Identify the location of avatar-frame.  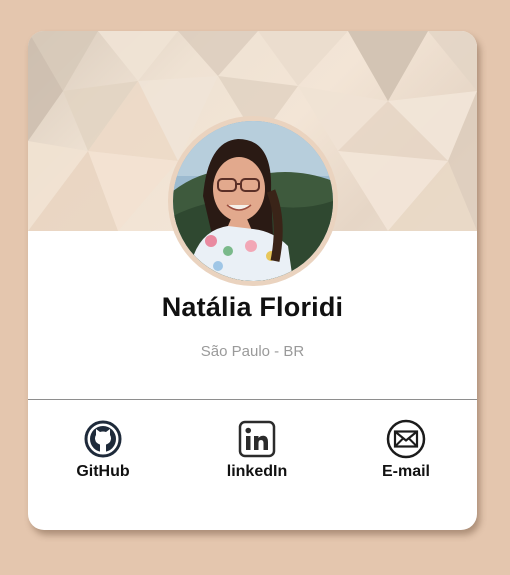
(253, 201).